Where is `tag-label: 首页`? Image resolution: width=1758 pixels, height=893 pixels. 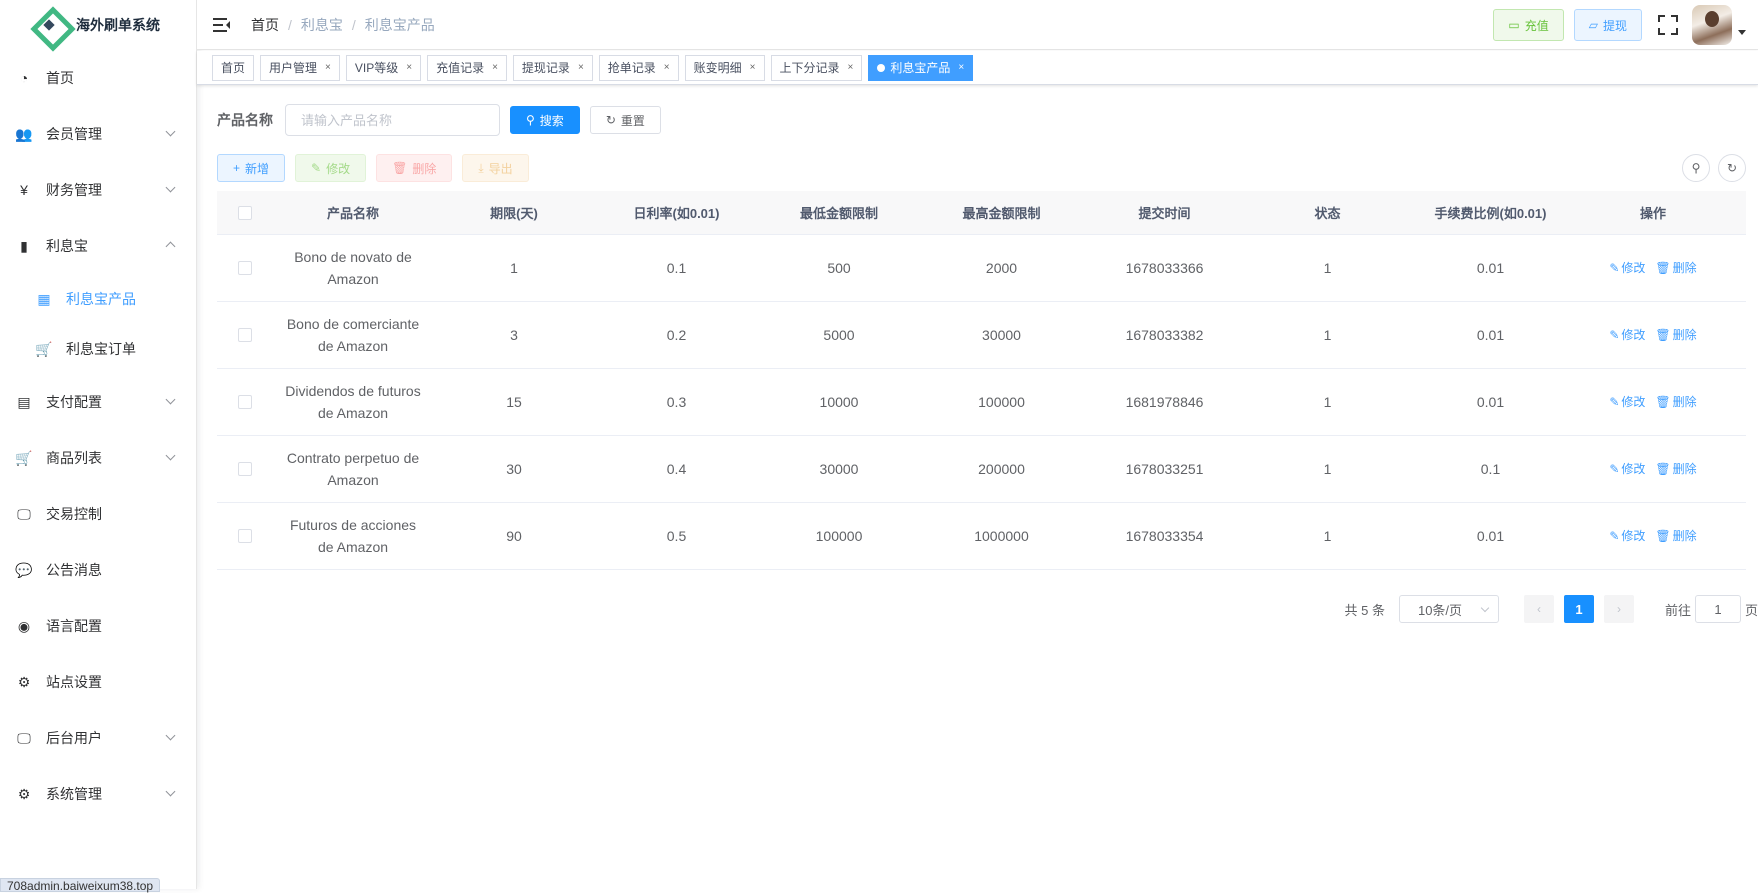
tag-label: 首页 is located at coordinates (233, 67).